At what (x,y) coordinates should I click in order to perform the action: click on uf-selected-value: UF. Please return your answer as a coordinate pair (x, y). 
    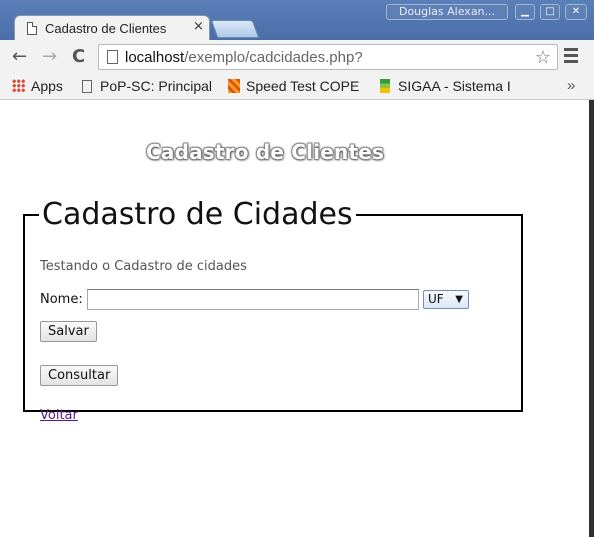
    Looking at the image, I should click on (436, 299).